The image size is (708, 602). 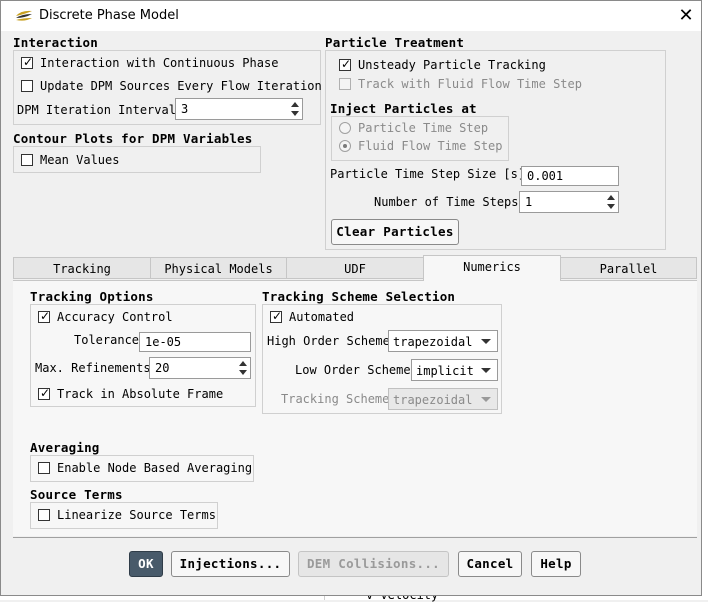 I want to click on interaction-title: Interaction, so click(x=55, y=42).